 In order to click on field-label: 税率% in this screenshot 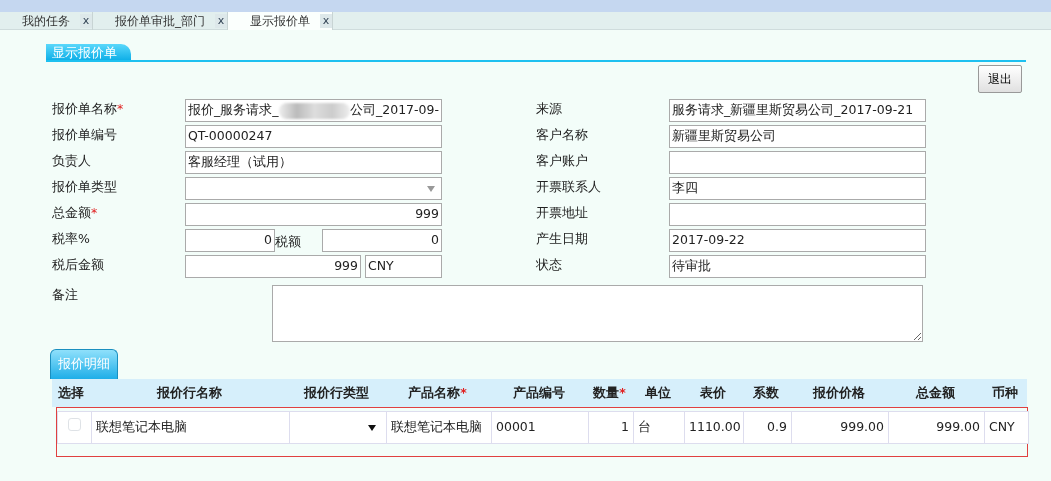, I will do `click(71, 239)`.